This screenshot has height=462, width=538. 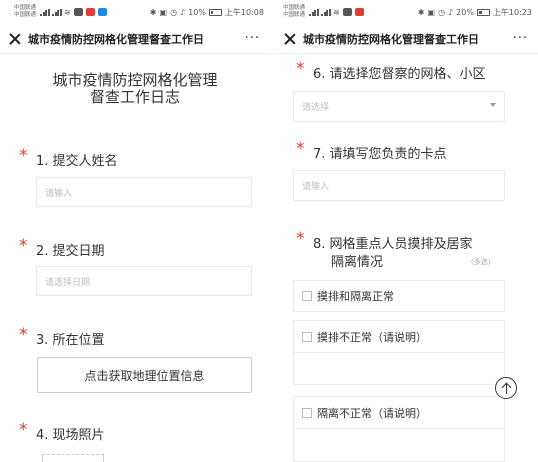 What do you see at coordinates (384, 240) in the screenshot?
I see `question-label: * 8. 网格重点人员摸排及居家` at bounding box center [384, 240].